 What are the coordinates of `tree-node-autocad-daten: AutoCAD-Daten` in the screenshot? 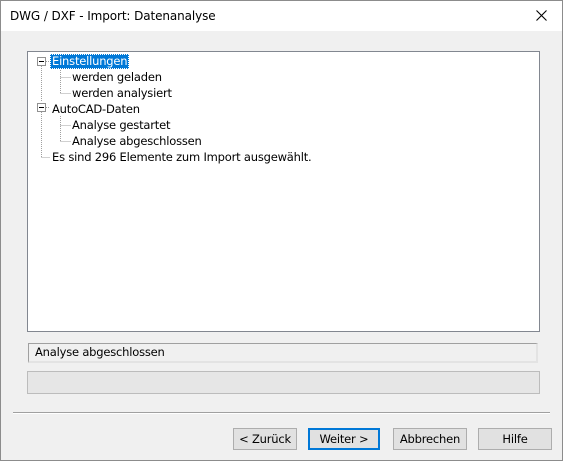 It's located at (96, 109).